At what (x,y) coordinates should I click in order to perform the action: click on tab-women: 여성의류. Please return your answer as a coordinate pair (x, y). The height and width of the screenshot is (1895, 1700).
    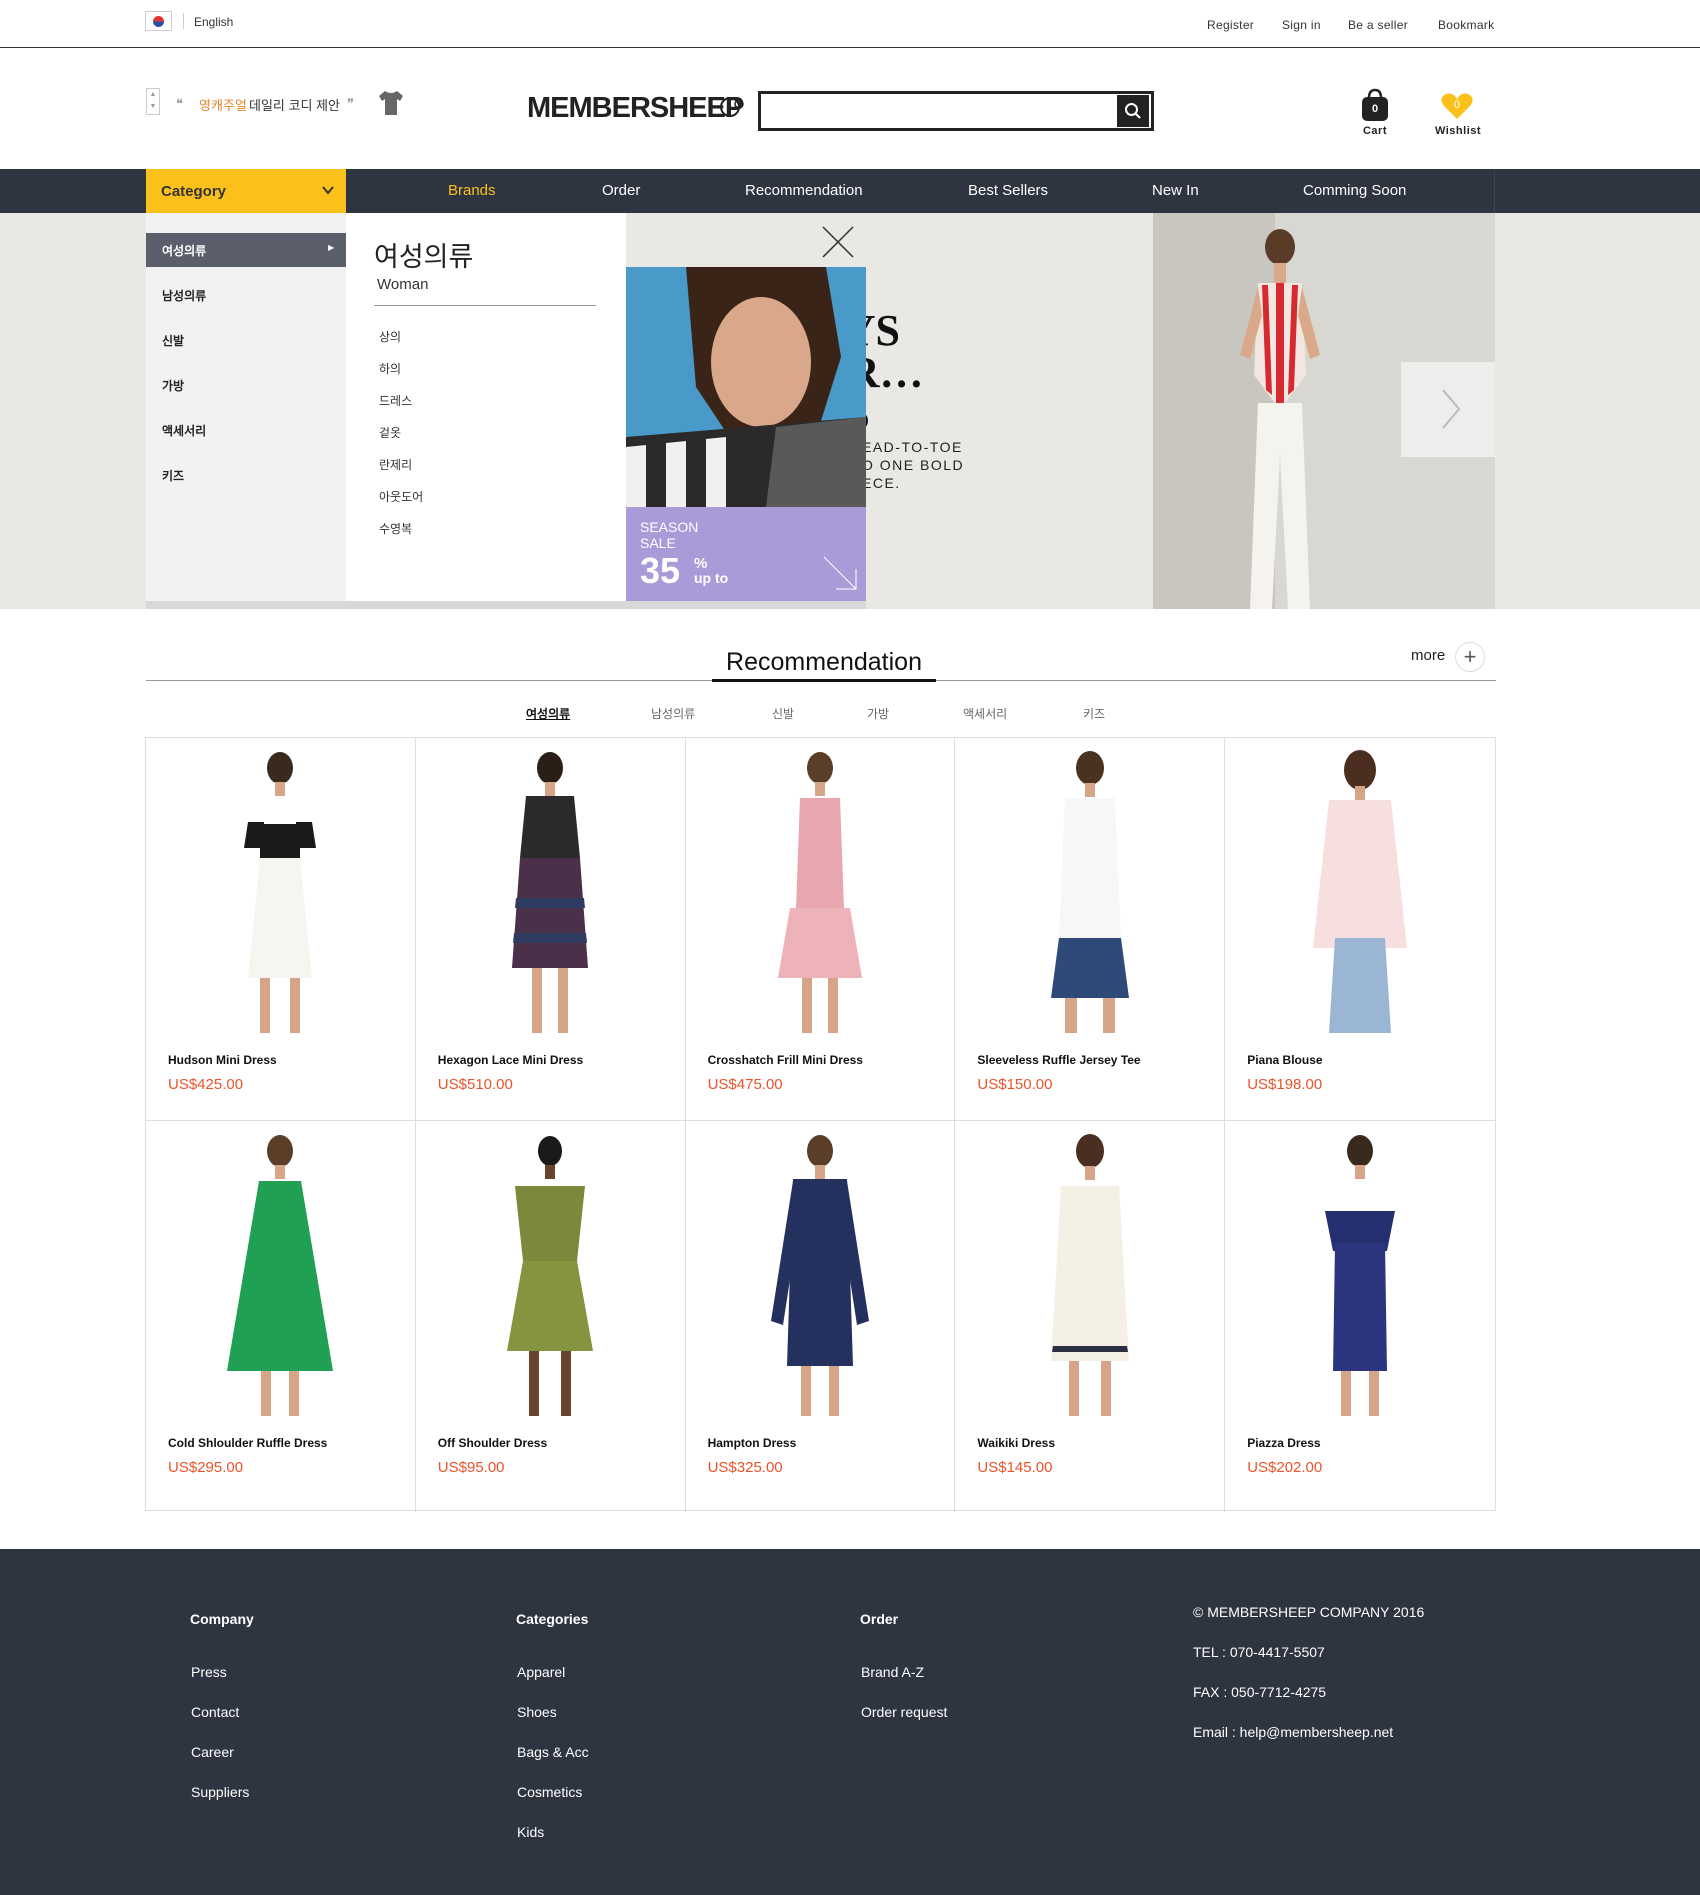
    Looking at the image, I should click on (548, 713).